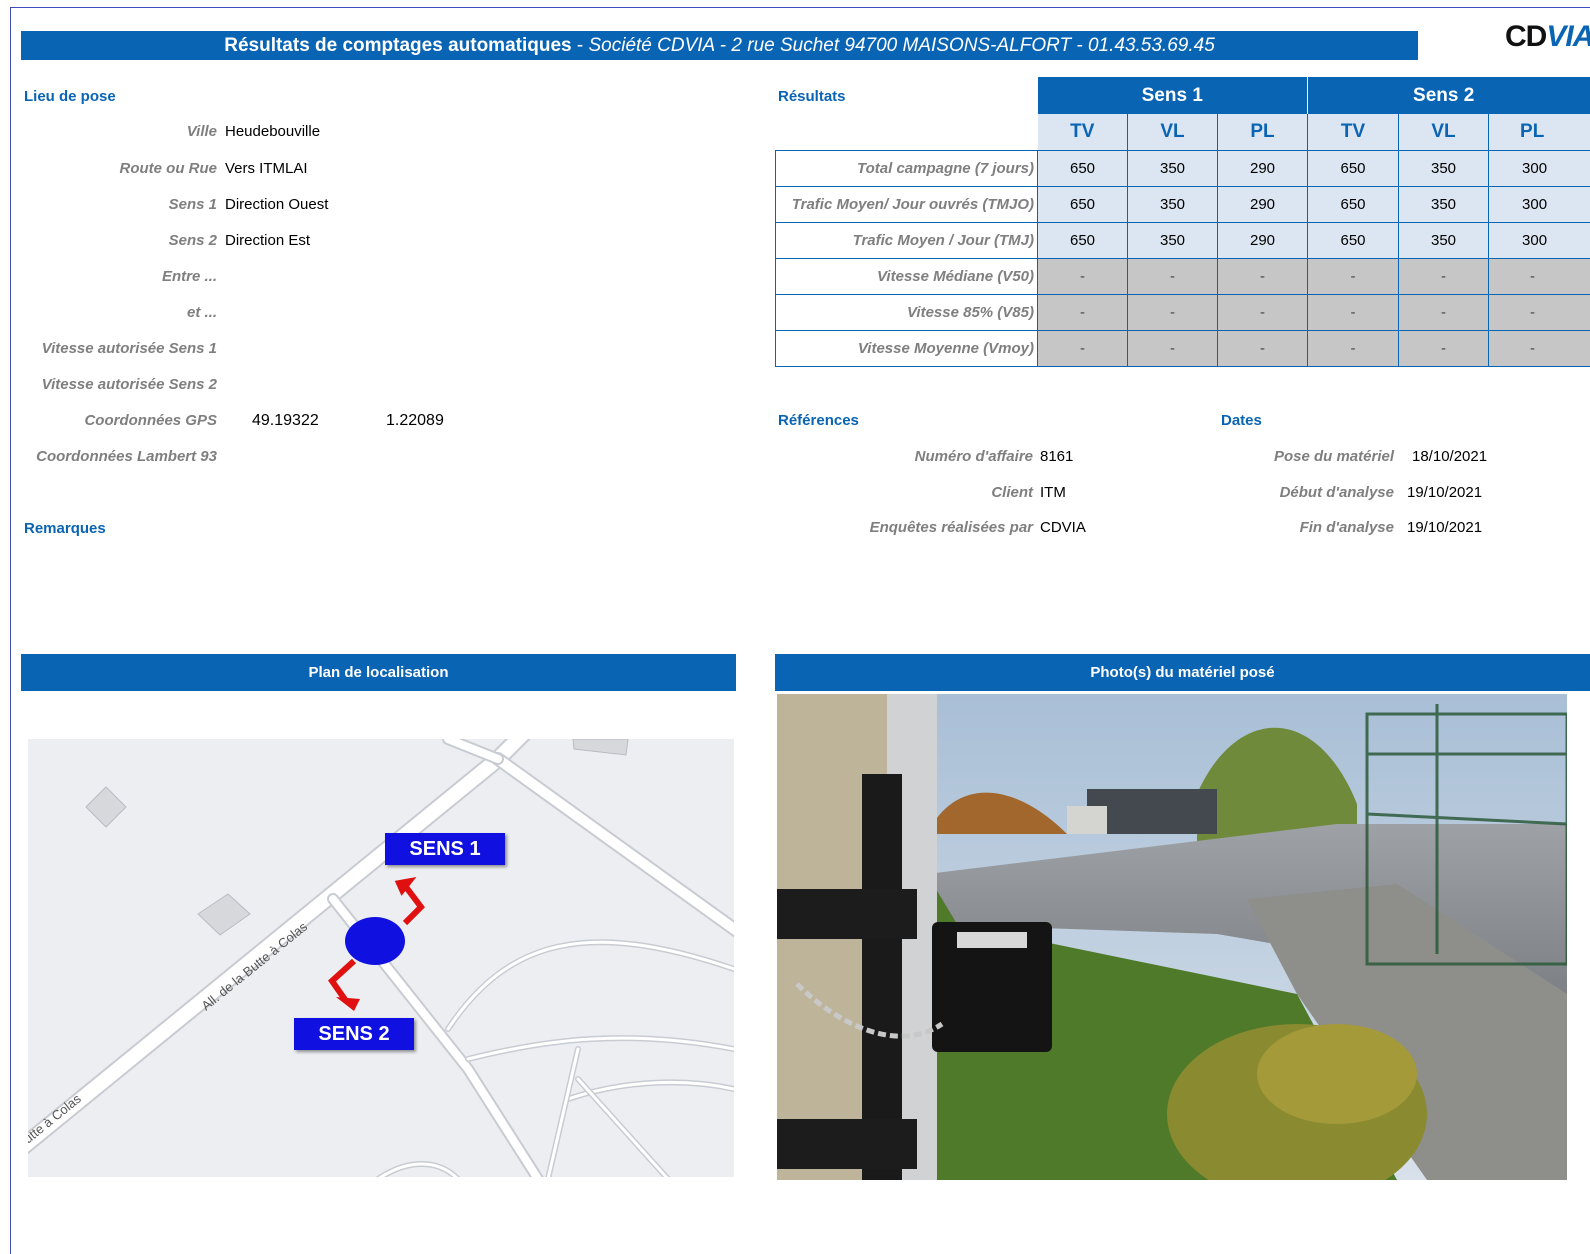 The width and height of the screenshot is (1590, 1254). Describe the element at coordinates (1057, 456) in the screenshot. I see `numero-affaire-value: 8161` at that location.